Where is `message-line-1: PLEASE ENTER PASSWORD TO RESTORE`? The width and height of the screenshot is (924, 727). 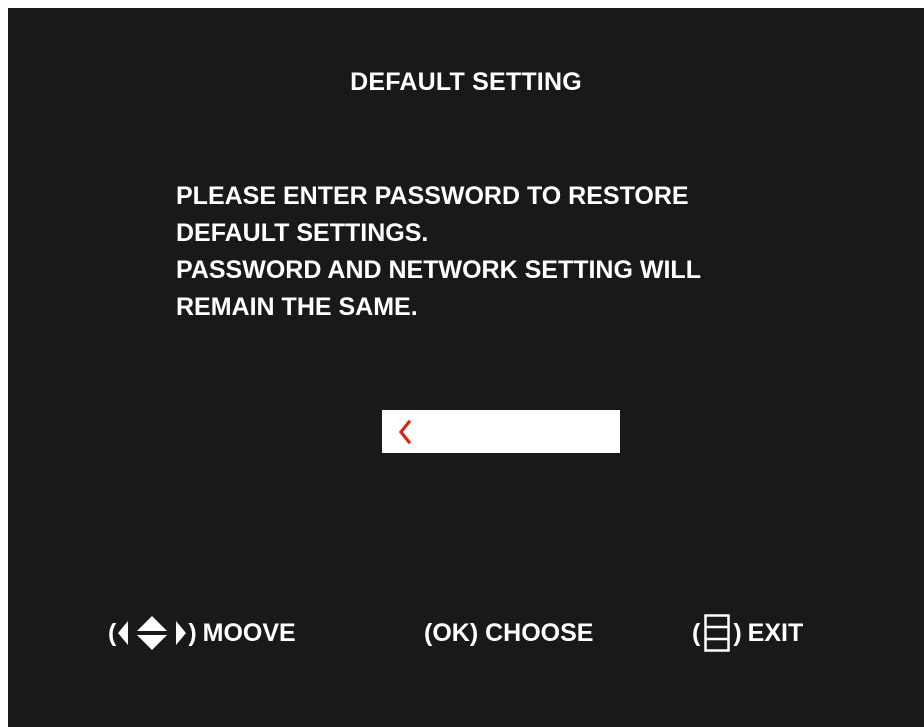 message-line-1: PLEASE ENTER PASSWORD TO RESTORE is located at coordinates (432, 196).